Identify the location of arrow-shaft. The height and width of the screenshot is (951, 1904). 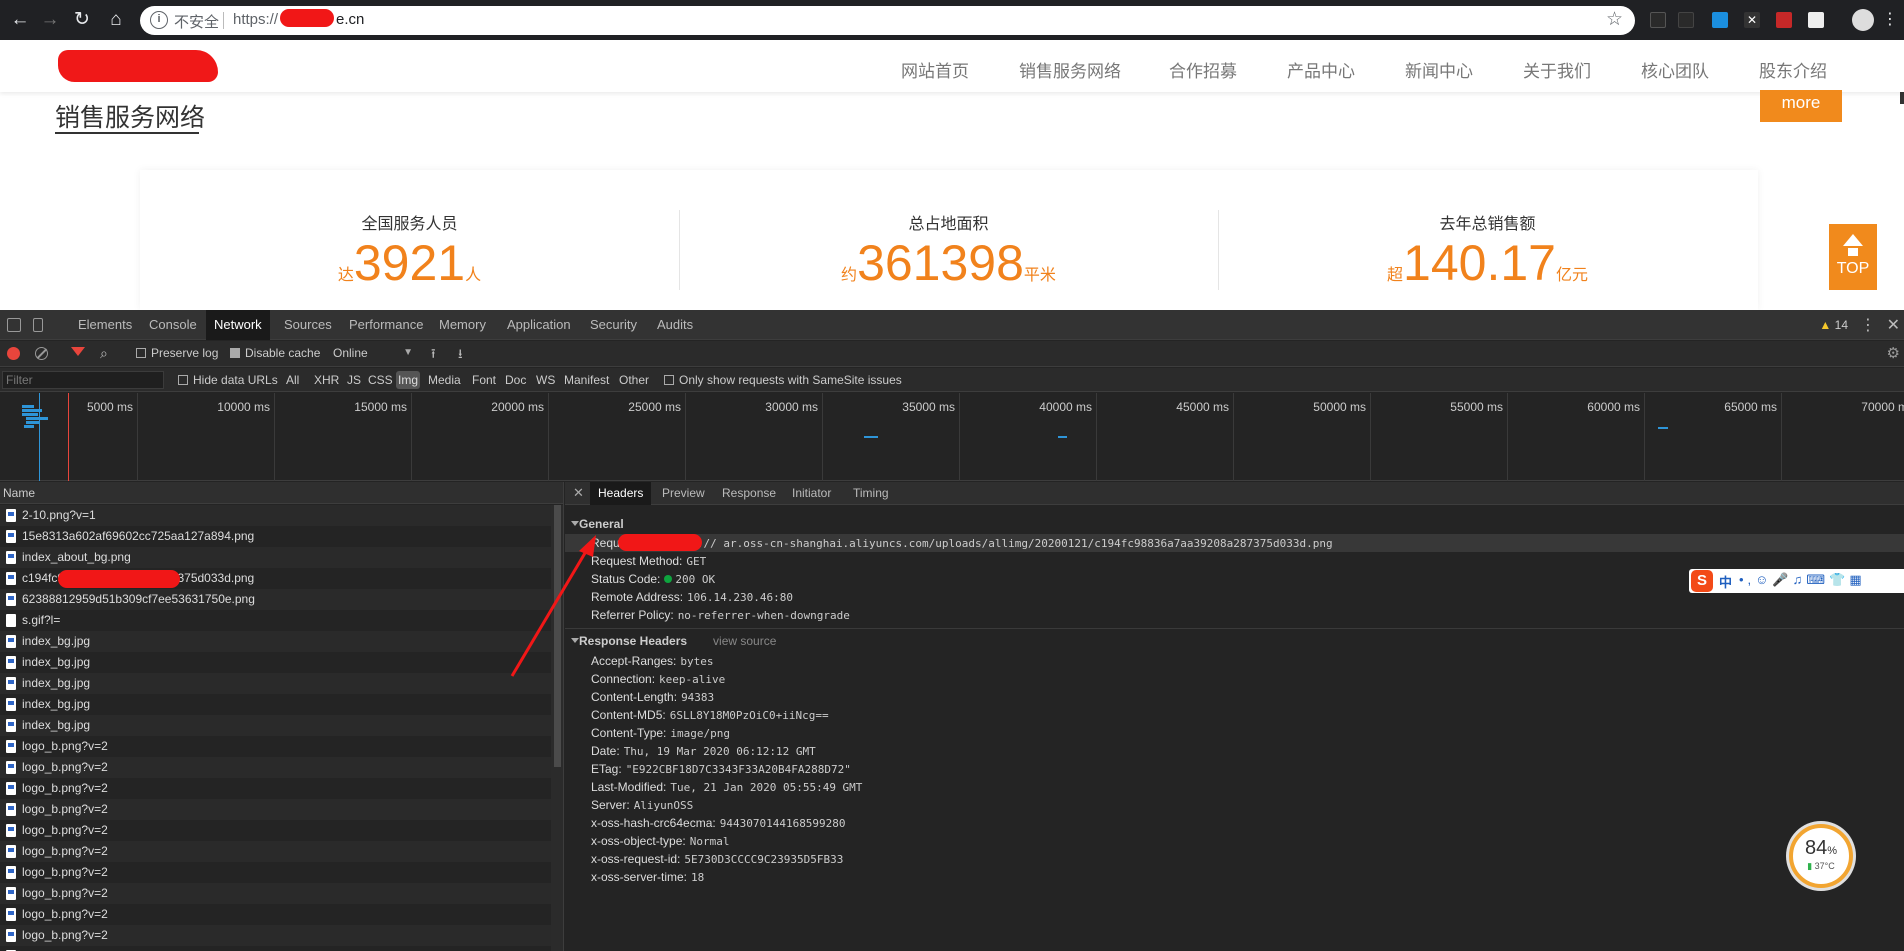
(550, 612).